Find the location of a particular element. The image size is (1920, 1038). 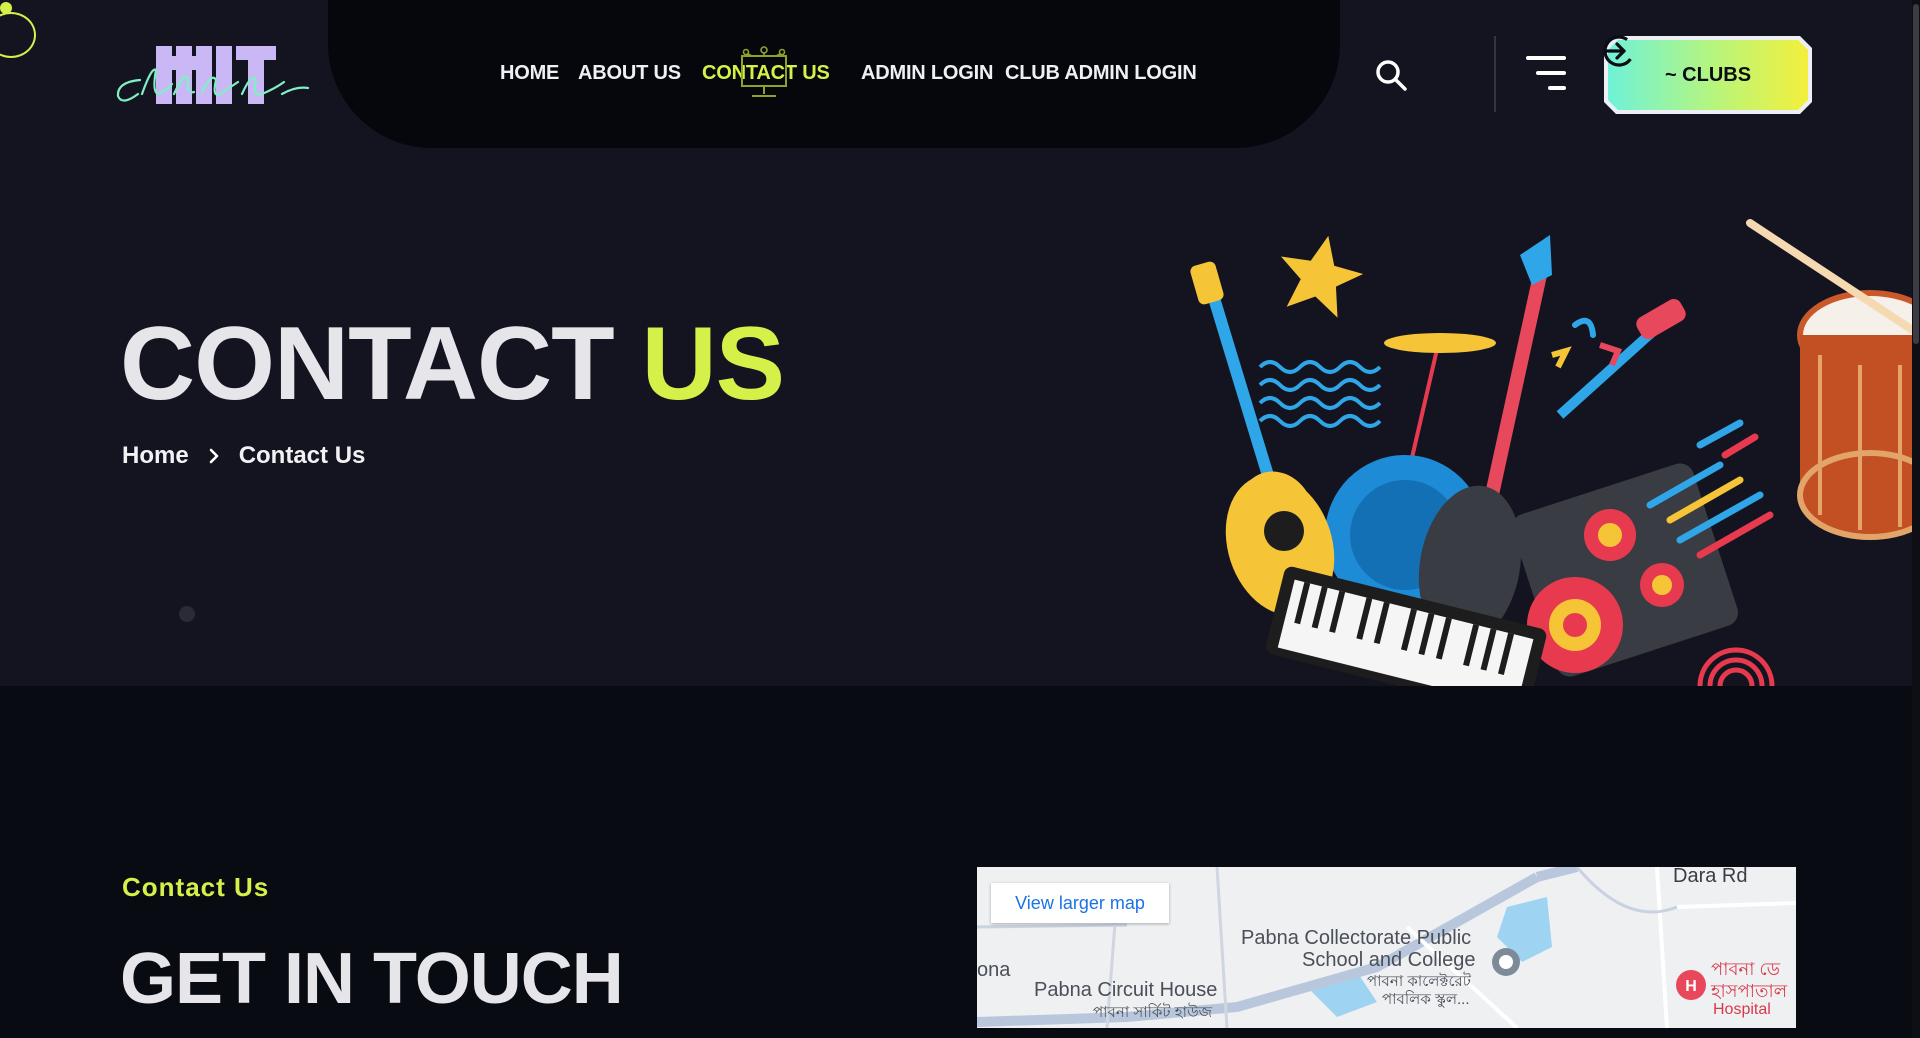

clubs-button: ~ CLUBS is located at coordinates (1708, 75).